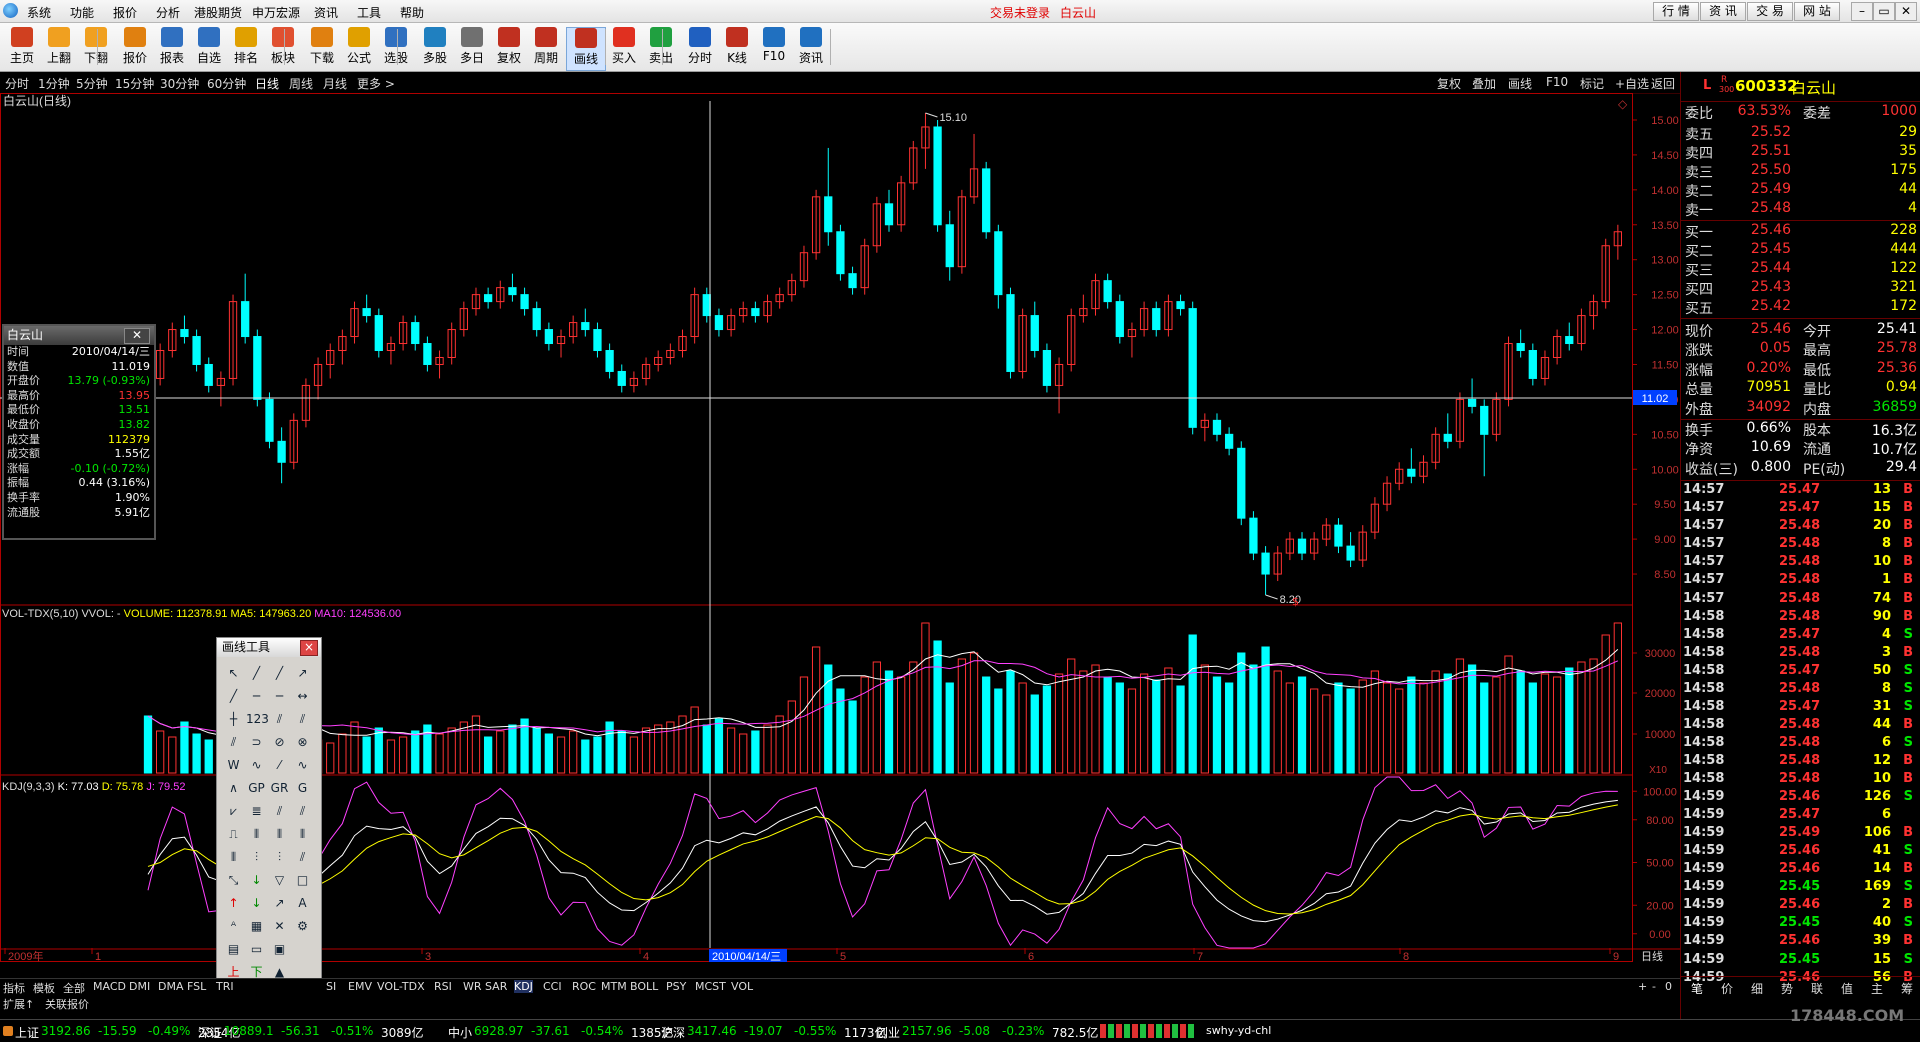 The image size is (1920, 1042). Describe the element at coordinates (302, 788) in the screenshot. I see `gann-tool-icon: G` at that location.